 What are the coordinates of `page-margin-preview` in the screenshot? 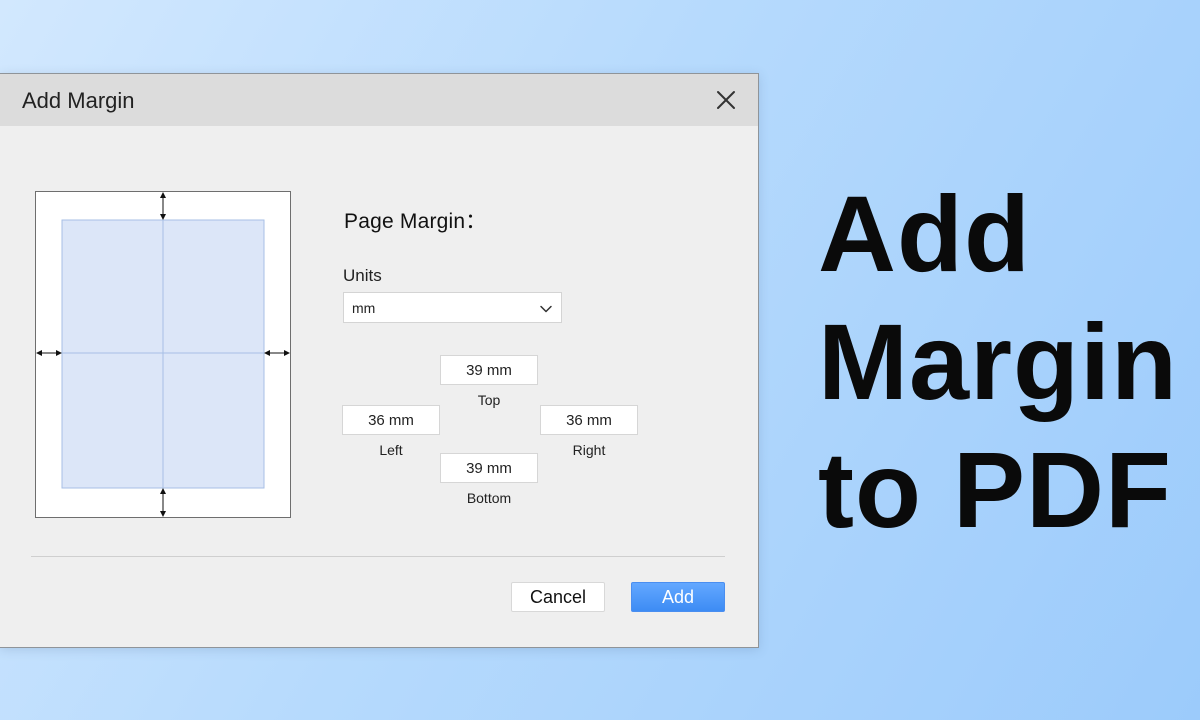 It's located at (163, 354).